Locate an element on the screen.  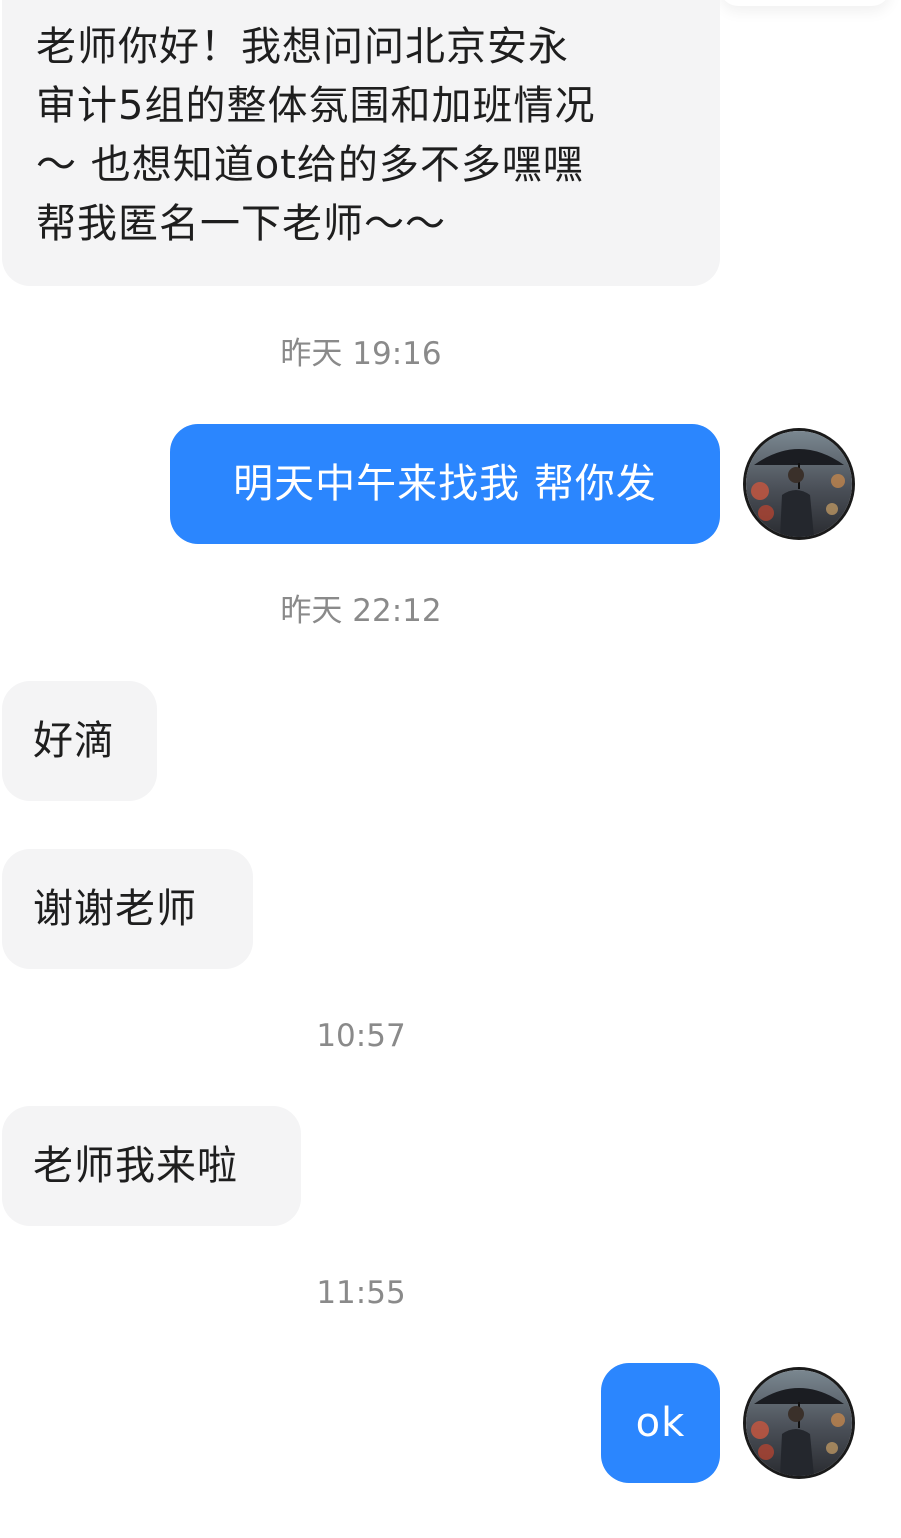
timestamp: 昨天 19:16 is located at coordinates (361, 354).